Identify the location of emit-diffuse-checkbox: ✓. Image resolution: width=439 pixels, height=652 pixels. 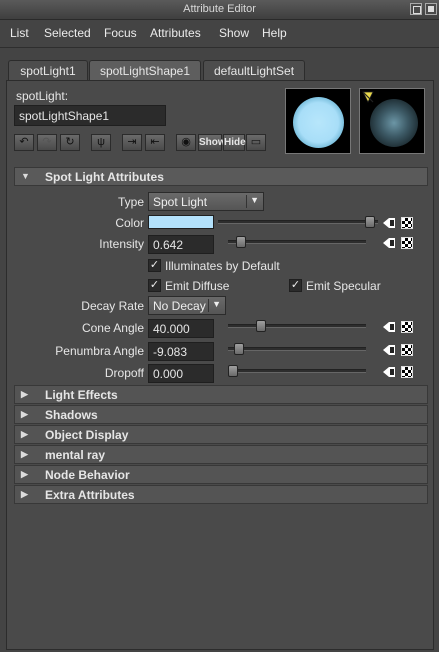
(154, 285).